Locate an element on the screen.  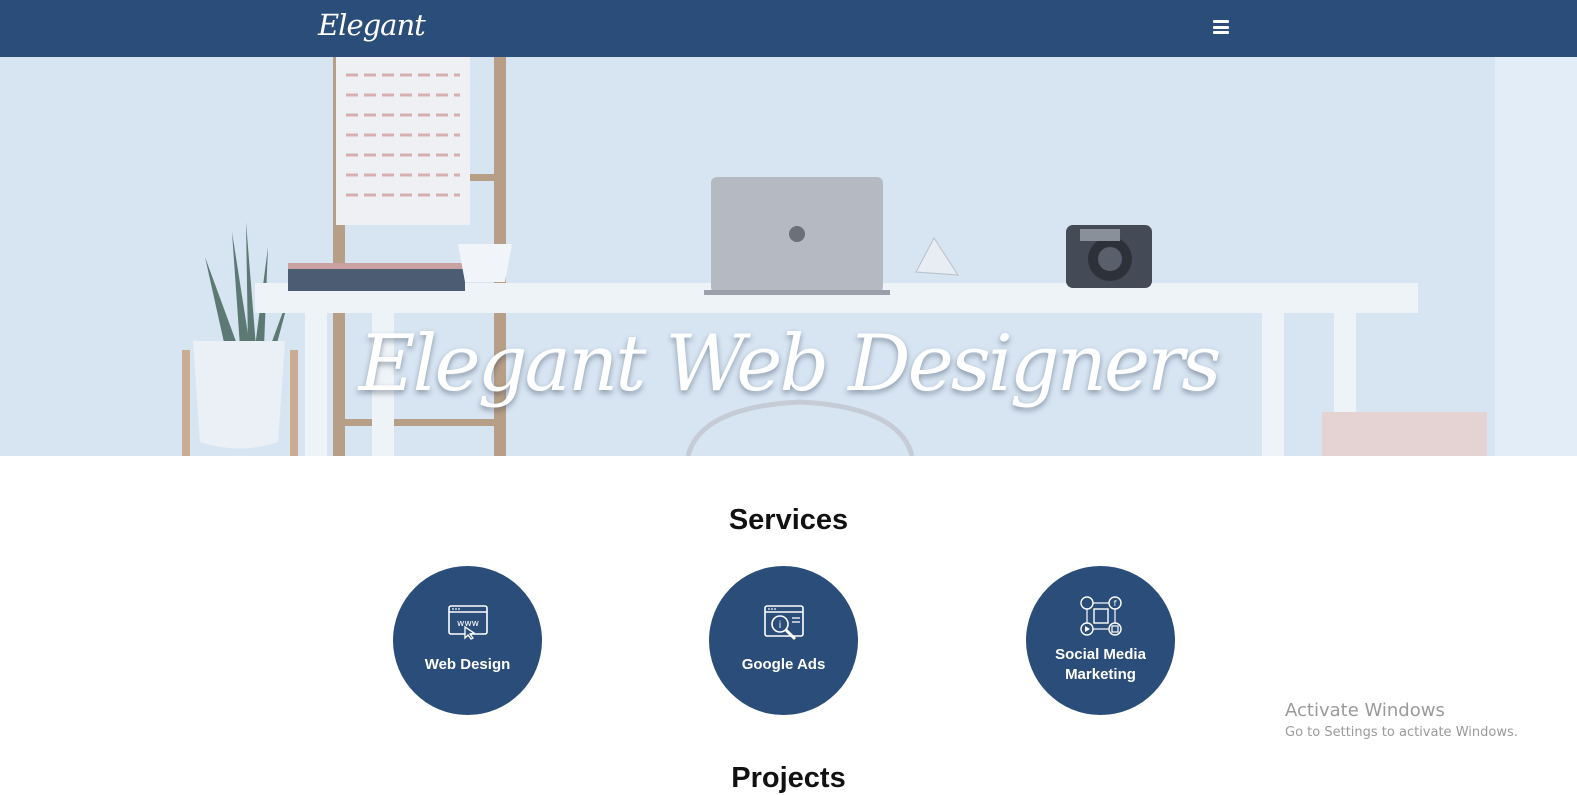
top-navbar: Elegant is located at coordinates (788, 28).